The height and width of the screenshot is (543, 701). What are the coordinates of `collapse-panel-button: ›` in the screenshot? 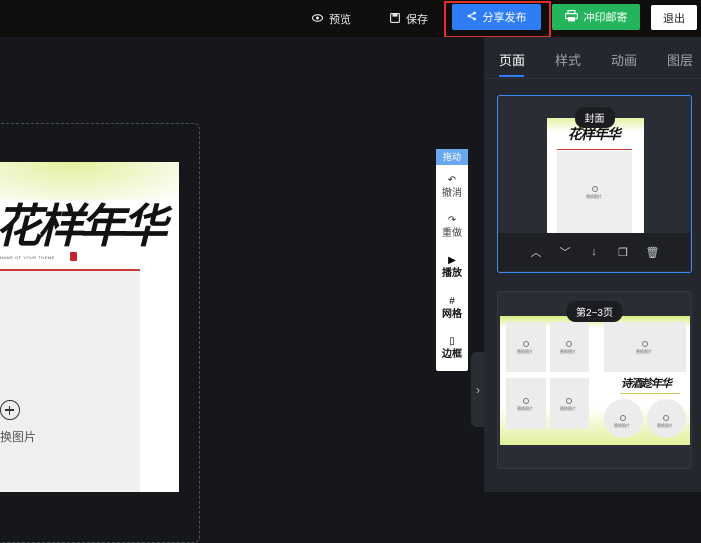 It's located at (478, 389).